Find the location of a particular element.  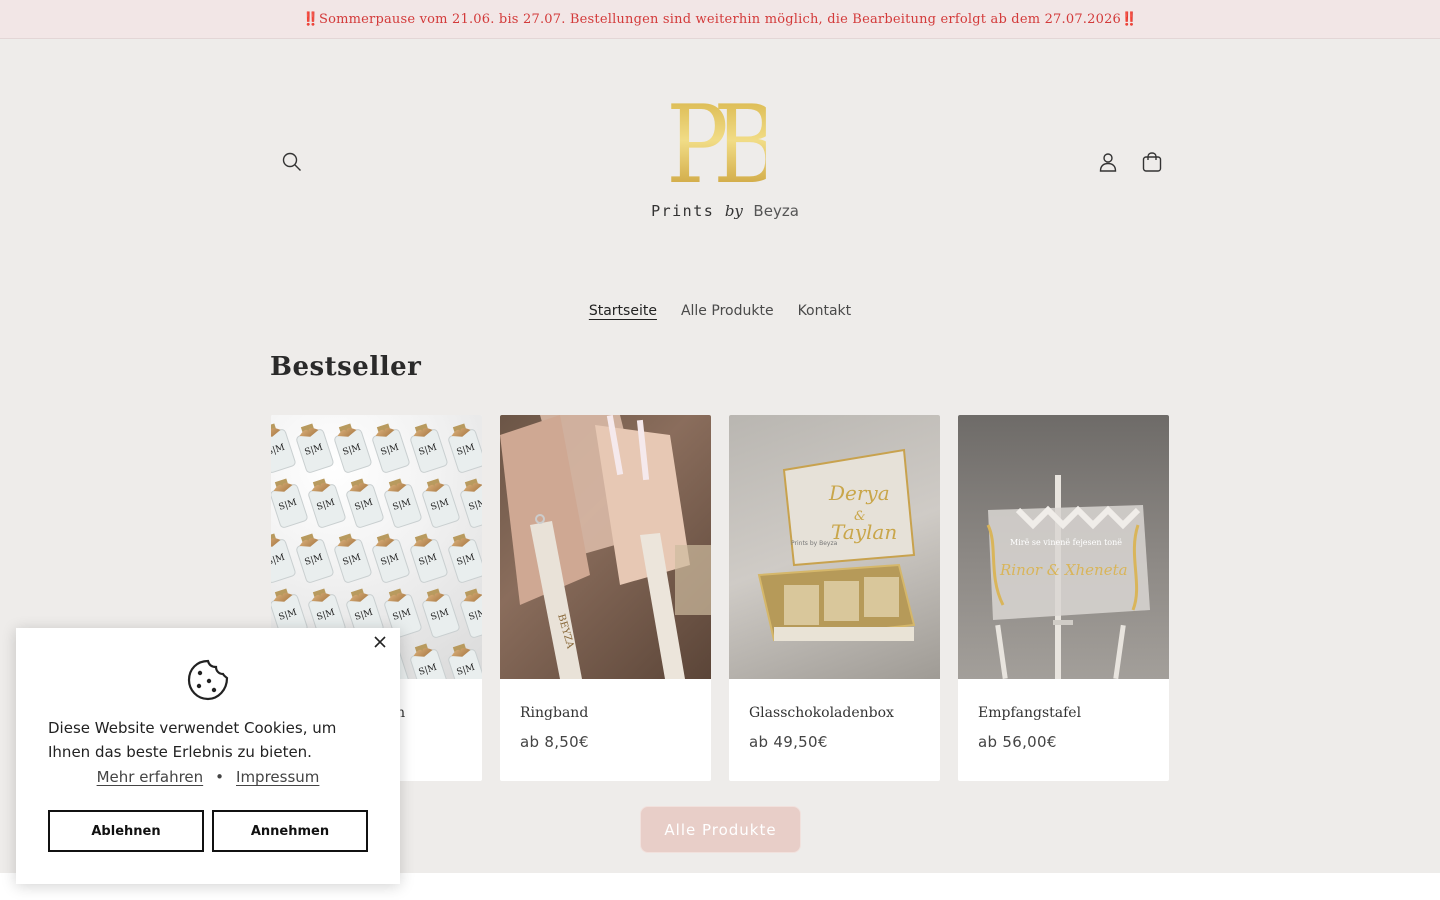

announcement-mark-right: ‼️ is located at coordinates (1129, 19).